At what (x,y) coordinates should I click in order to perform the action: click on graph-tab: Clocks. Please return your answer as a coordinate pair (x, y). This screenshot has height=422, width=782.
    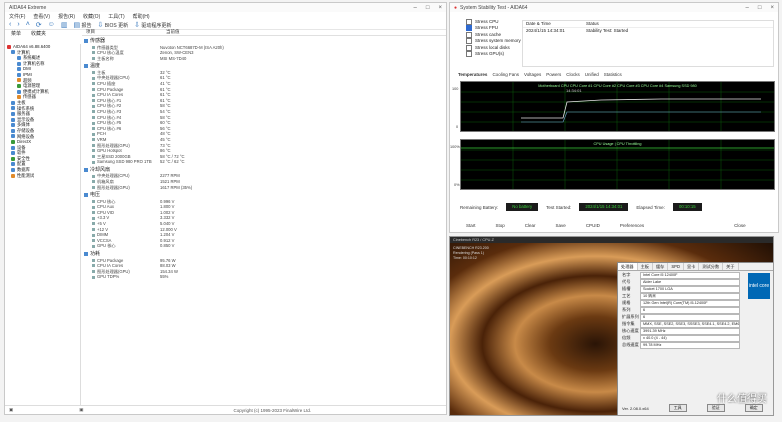
    Looking at the image, I should click on (573, 74).